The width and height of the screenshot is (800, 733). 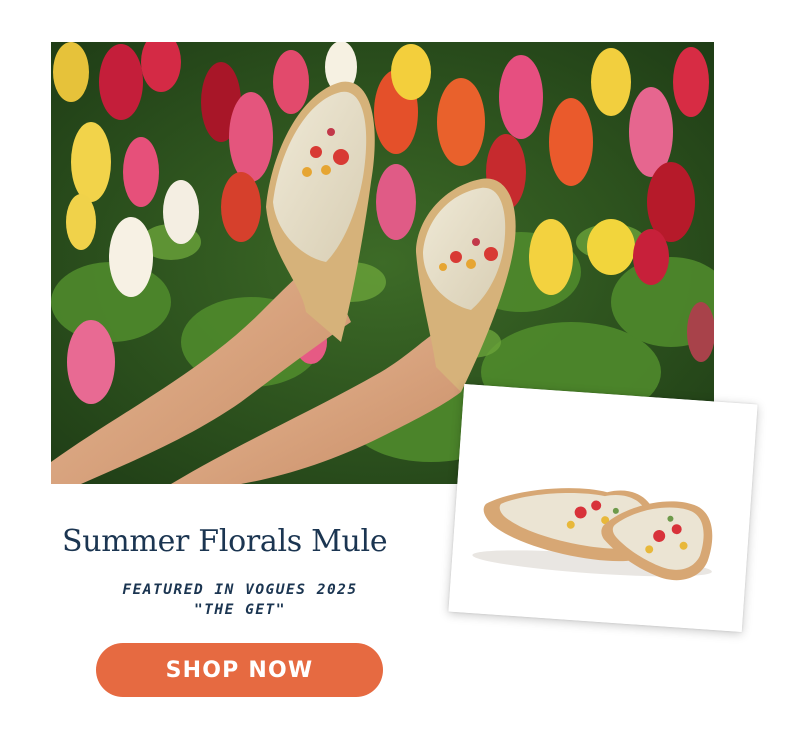 I want to click on featured-line-1: FEATURED IN VOGUES 2025, so click(x=240, y=590).